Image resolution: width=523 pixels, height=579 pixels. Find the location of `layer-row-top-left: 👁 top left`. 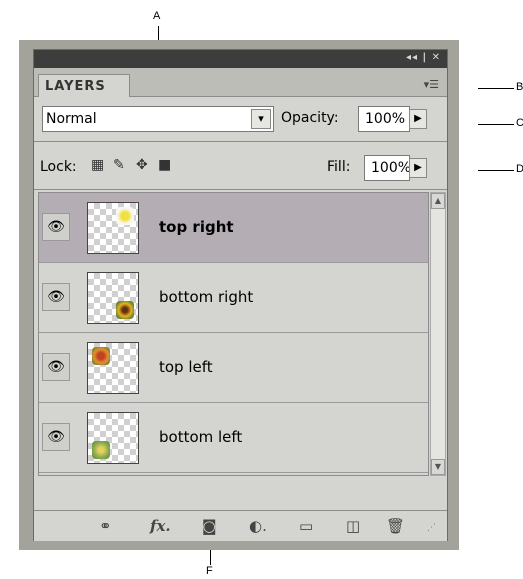

layer-row-top-left: 👁 top left is located at coordinates (233, 368).